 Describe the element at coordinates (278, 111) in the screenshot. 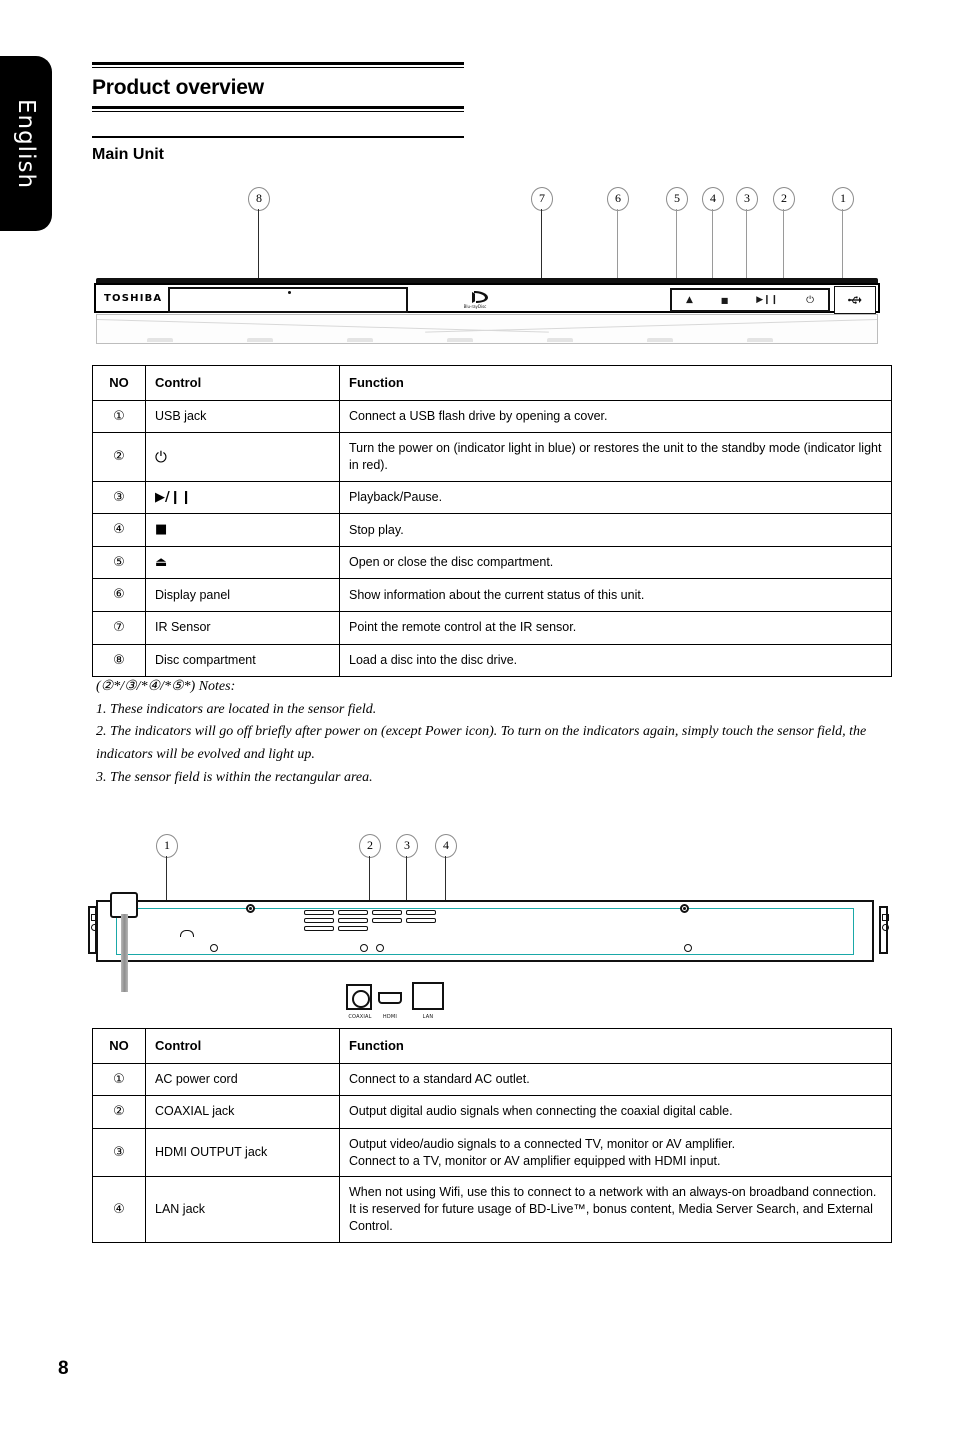

I see `title-rule-bottom-thin` at that location.